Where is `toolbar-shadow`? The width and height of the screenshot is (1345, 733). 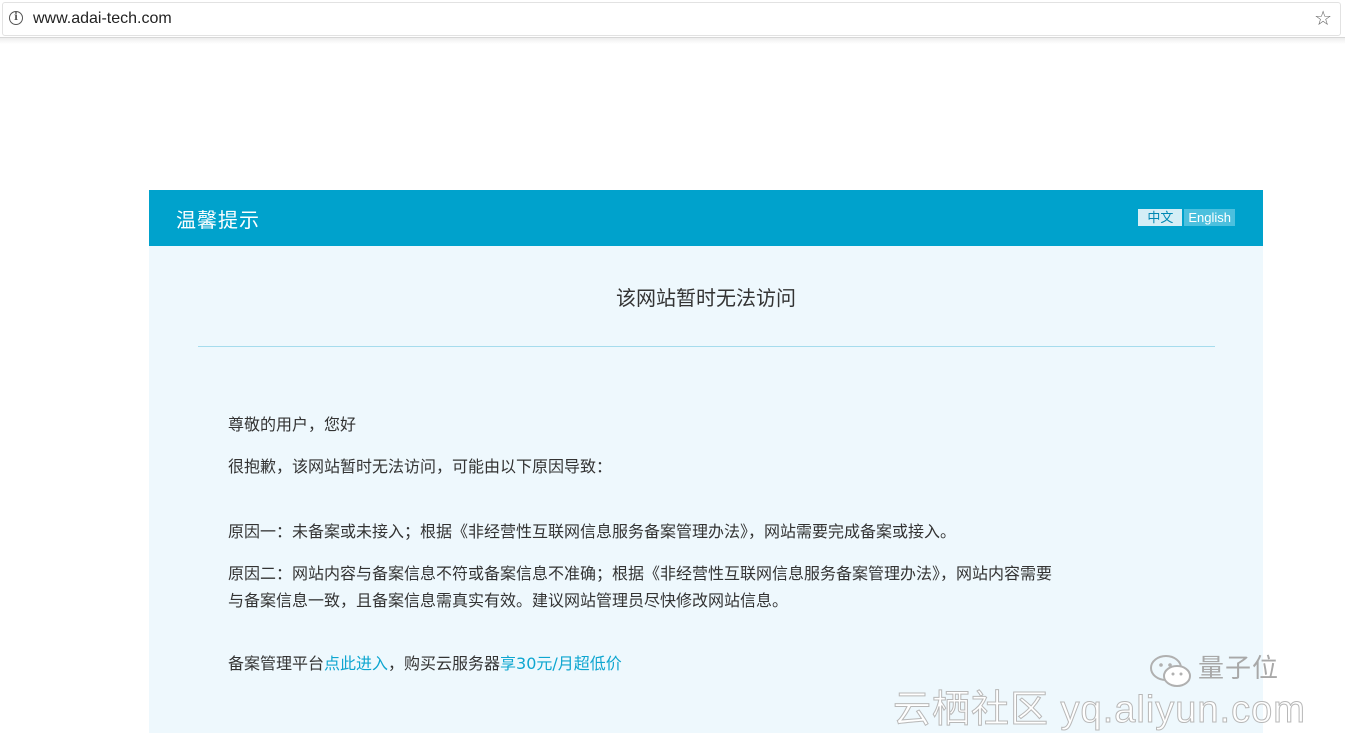
toolbar-shadow is located at coordinates (672, 41).